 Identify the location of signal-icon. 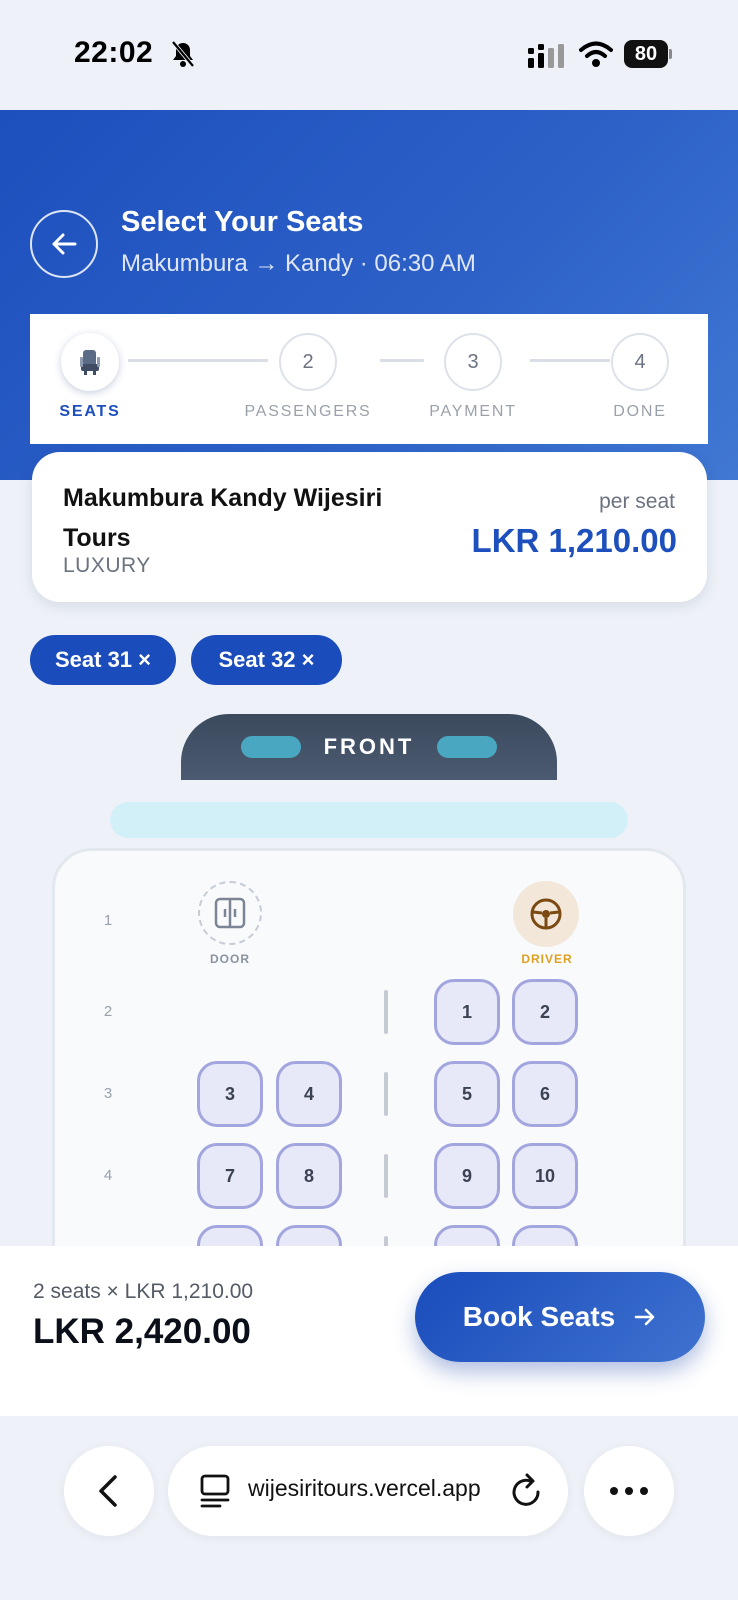
(546, 56).